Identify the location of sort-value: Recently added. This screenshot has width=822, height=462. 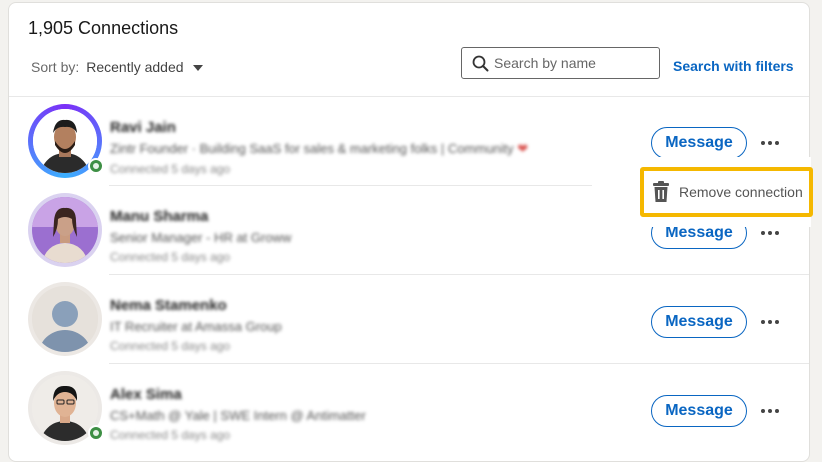
(135, 67).